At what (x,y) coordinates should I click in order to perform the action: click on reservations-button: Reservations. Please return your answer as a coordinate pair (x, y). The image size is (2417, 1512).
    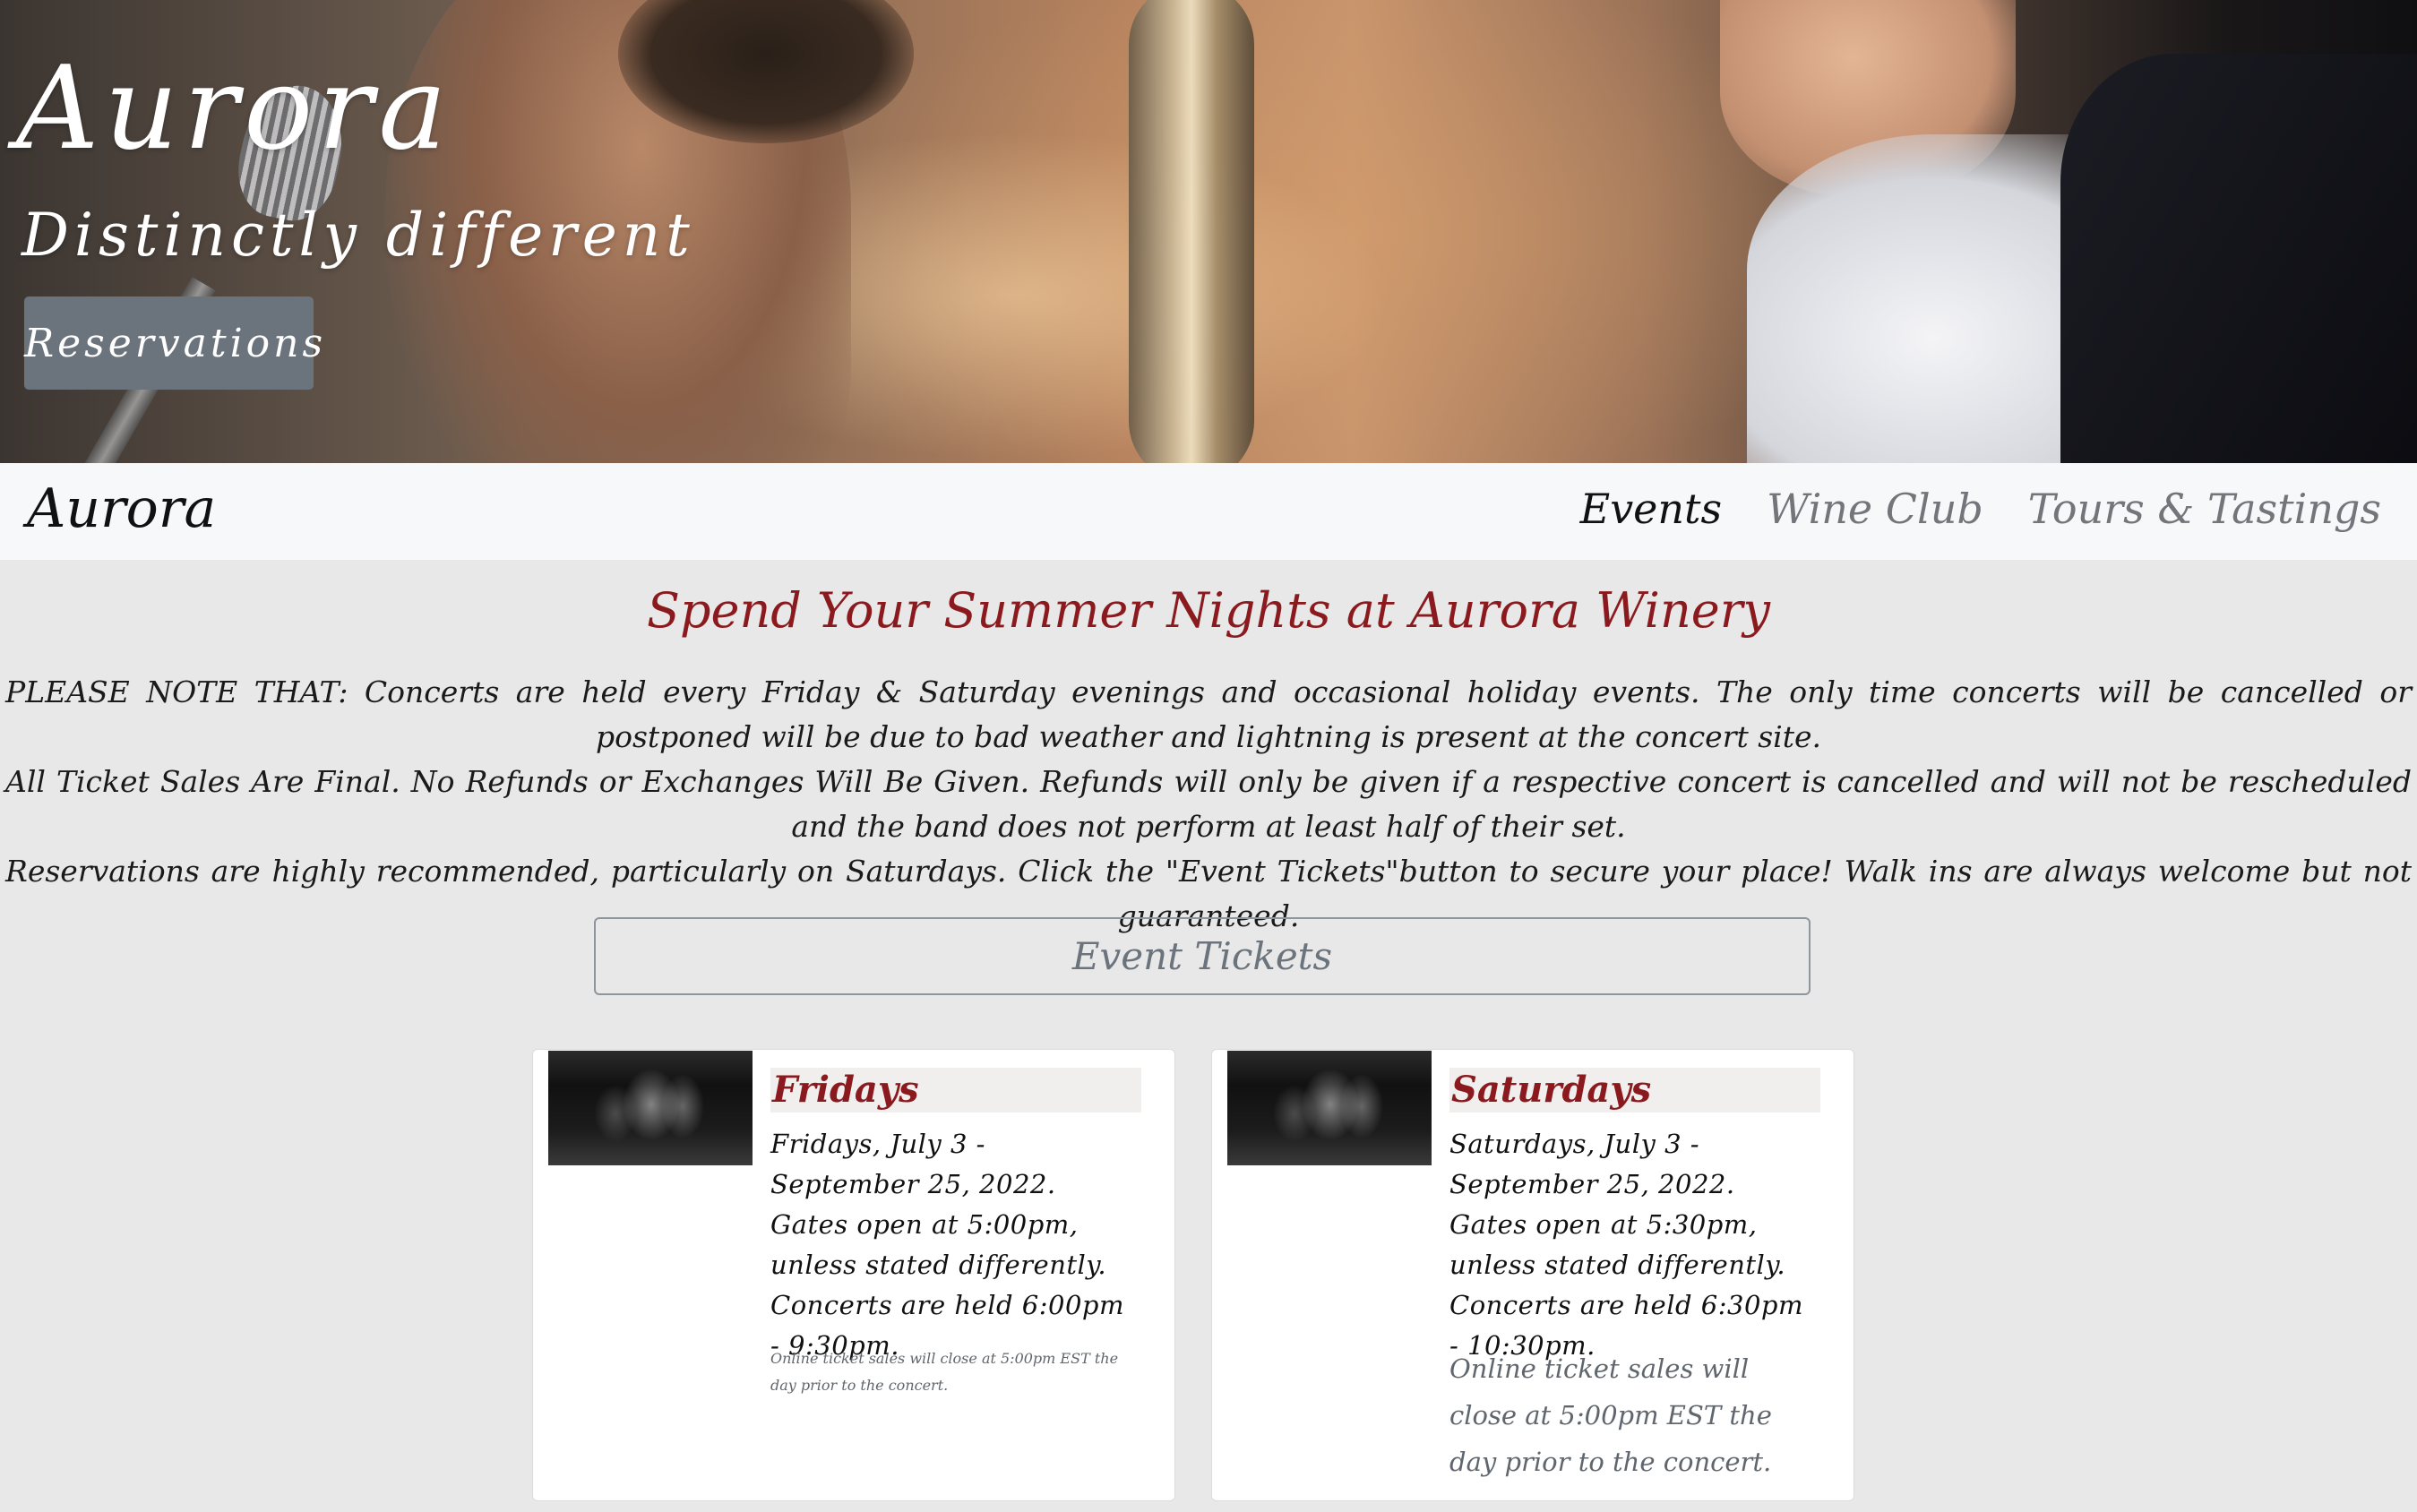
    Looking at the image, I should click on (173, 343).